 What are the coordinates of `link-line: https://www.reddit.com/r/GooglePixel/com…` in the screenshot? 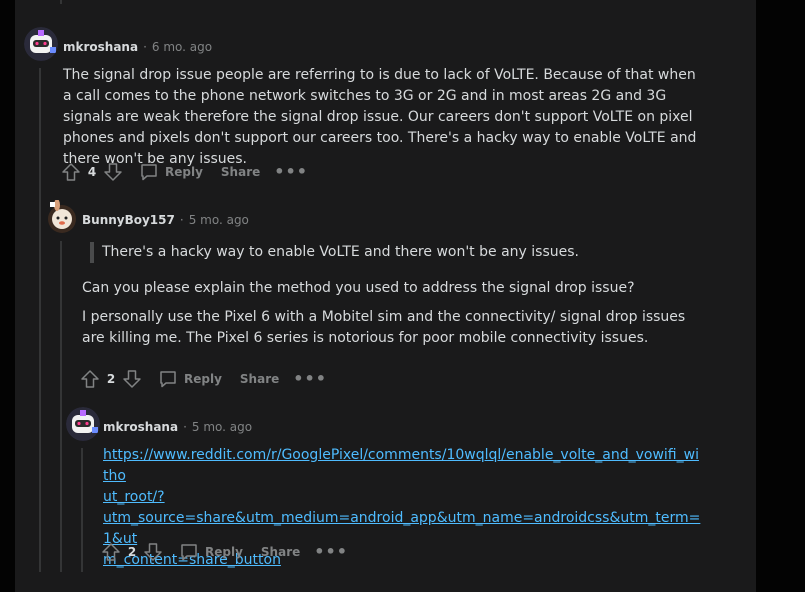 It's located at (401, 465).